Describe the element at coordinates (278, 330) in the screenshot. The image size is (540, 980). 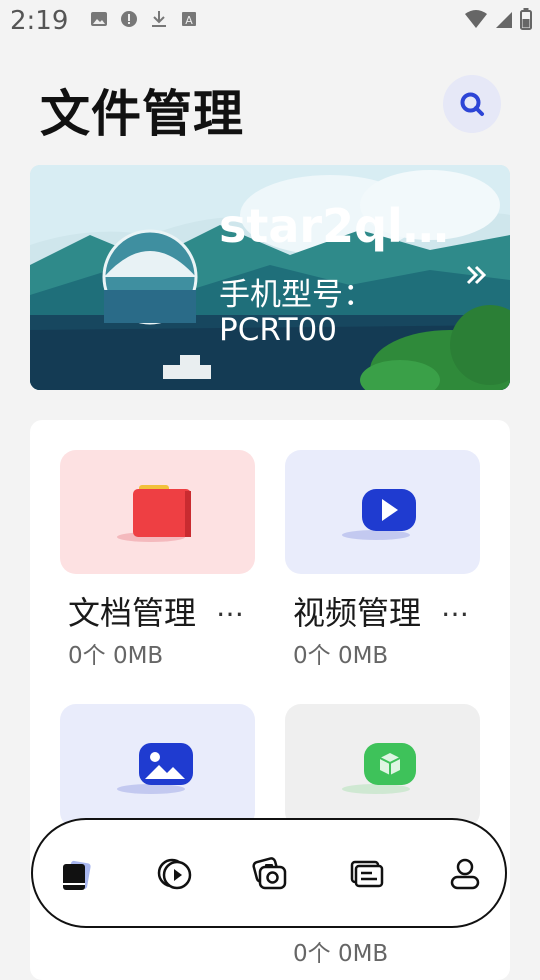
I see `device-model-value: PCRT00` at that location.